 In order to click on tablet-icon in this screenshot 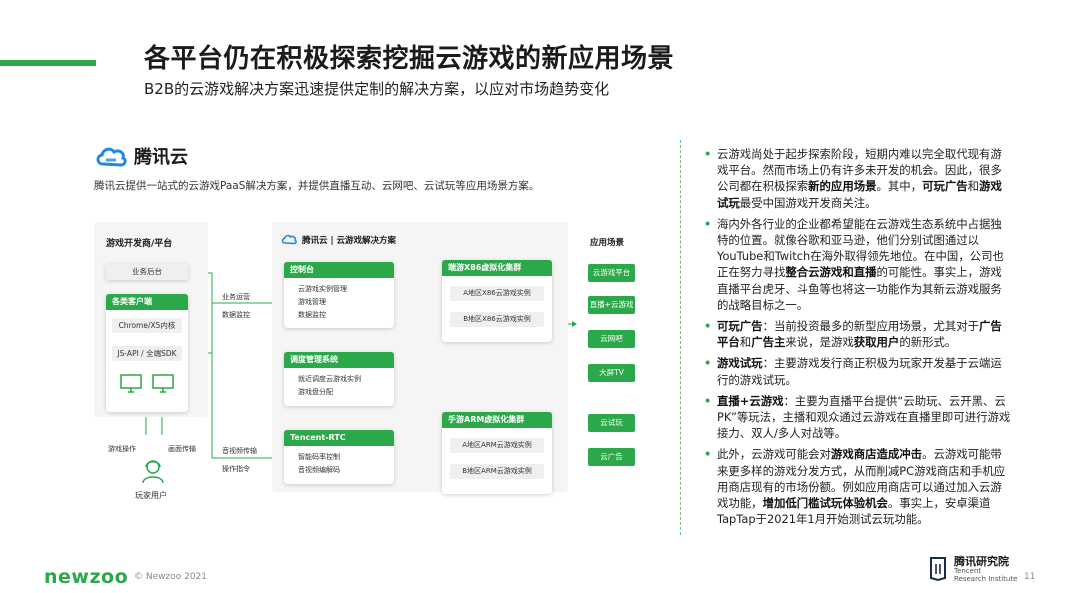, I will do `click(131, 383)`.